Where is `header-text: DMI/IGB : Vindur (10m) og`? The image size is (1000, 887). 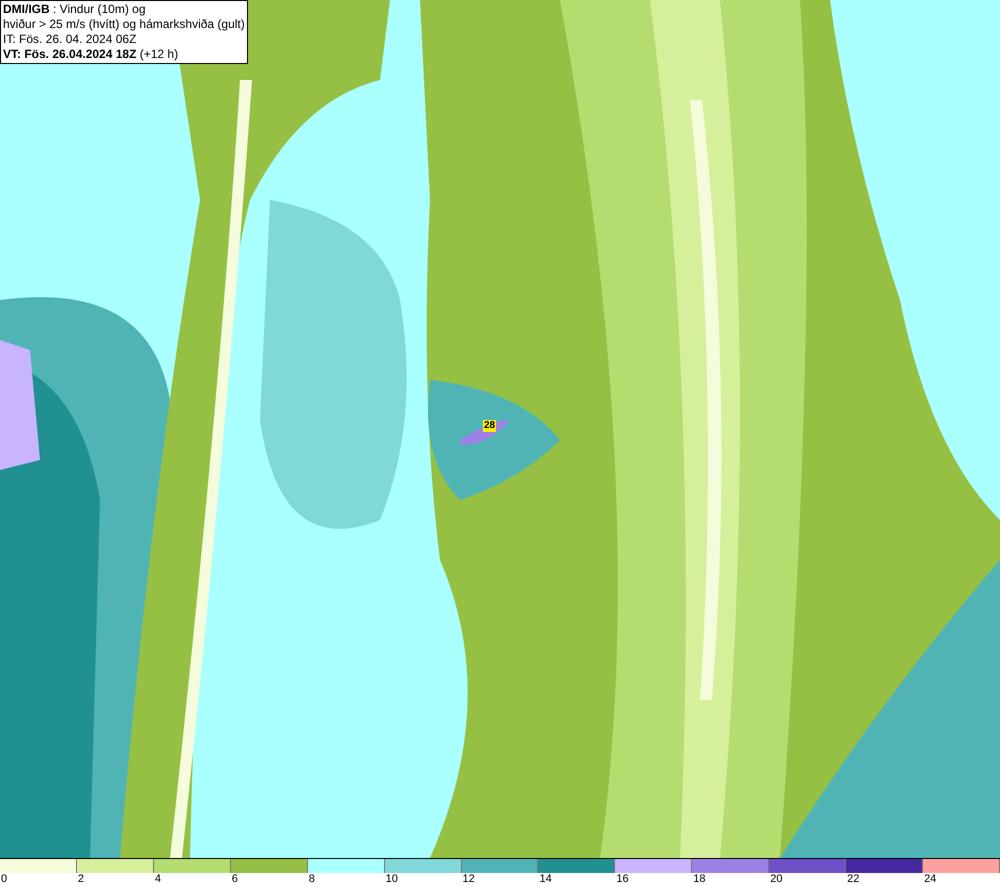 header-text: DMI/IGB : Vindur (10m) og is located at coordinates (74, 9).